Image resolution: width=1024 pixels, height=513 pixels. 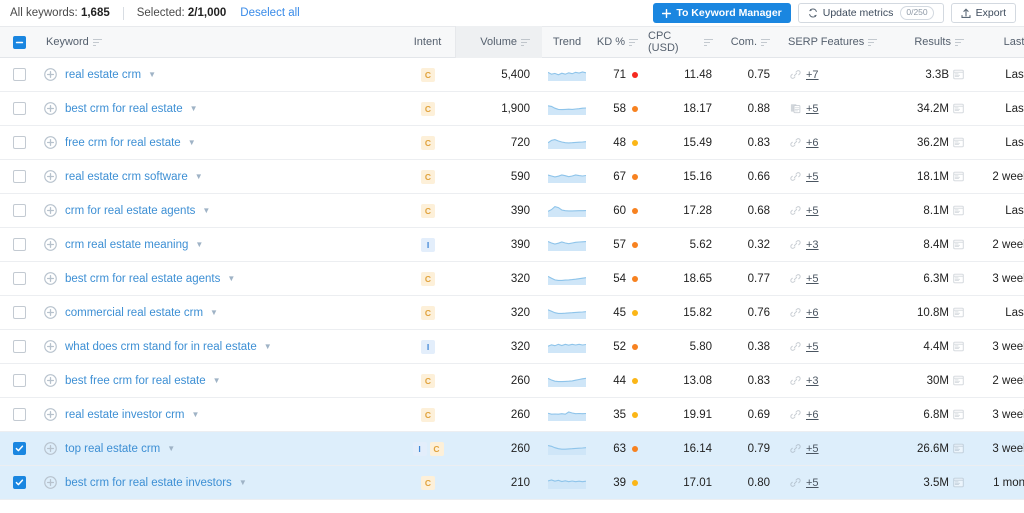 I want to click on keyword-link: real estate investor crm, so click(x=125, y=415).